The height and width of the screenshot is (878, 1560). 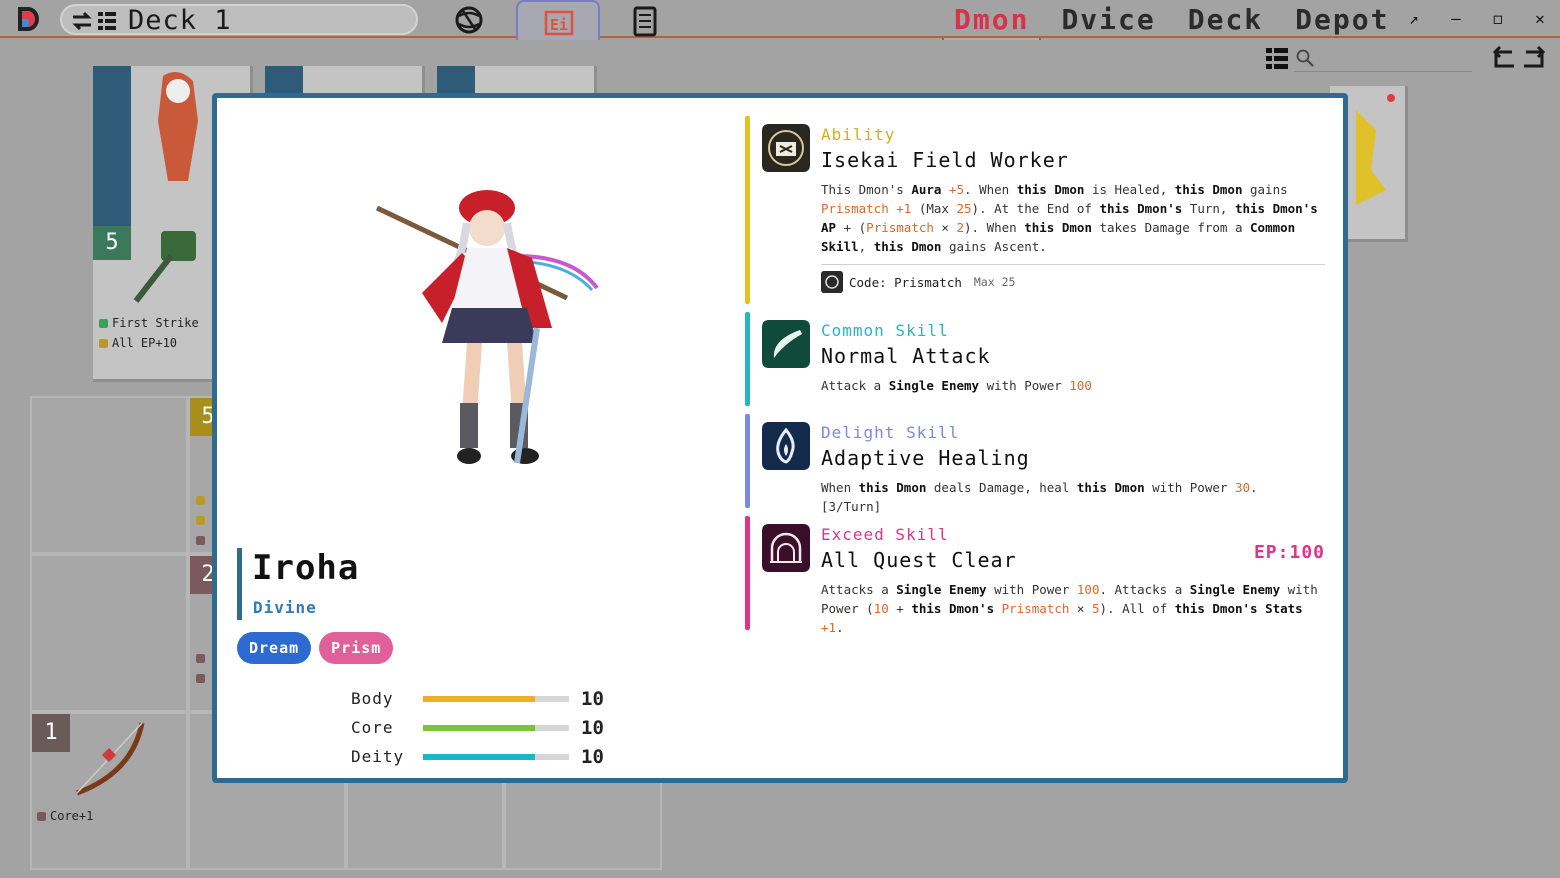 I want to click on gate-icon, so click(x=786, y=548).